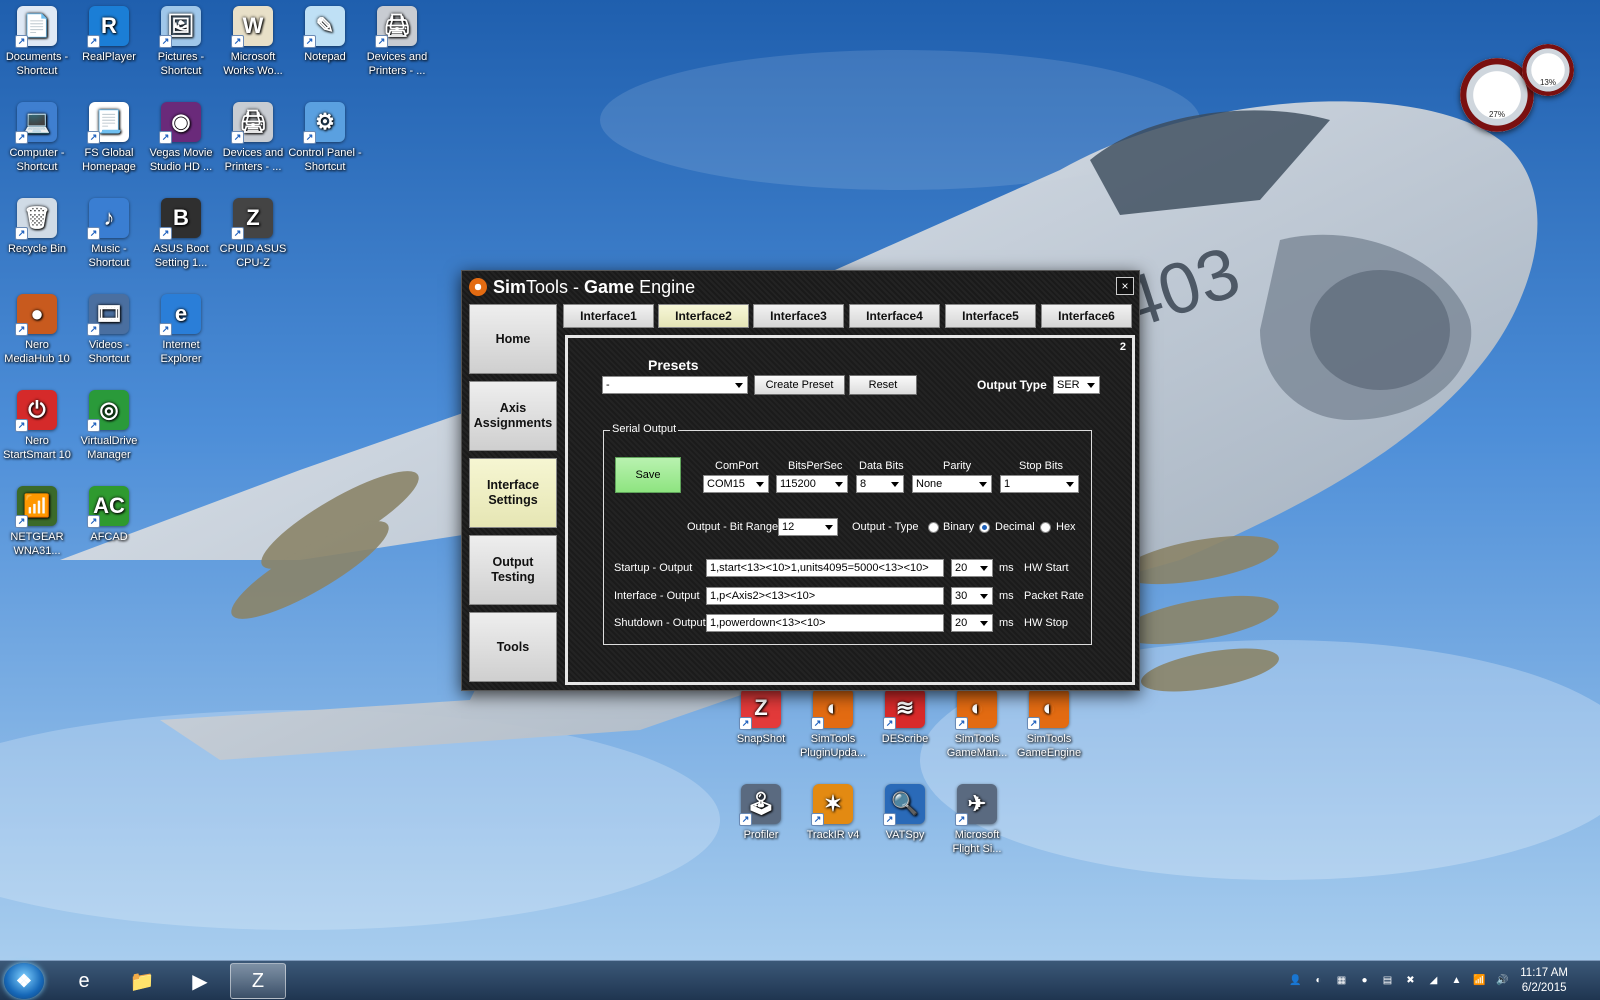  What do you see at coordinates (1502, 980) in the screenshot?
I see `tray-icon: 🔊` at bounding box center [1502, 980].